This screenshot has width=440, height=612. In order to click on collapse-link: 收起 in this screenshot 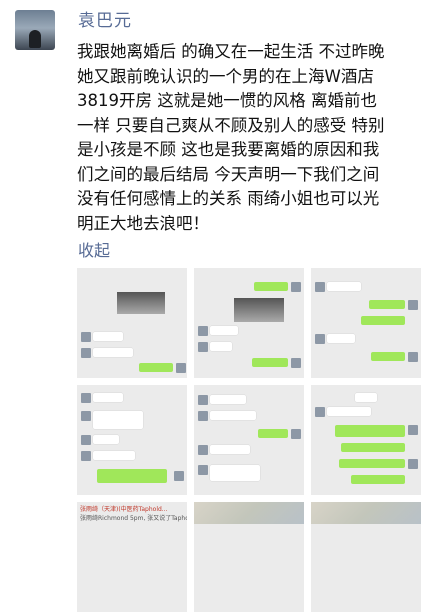, I will do `click(94, 249)`.